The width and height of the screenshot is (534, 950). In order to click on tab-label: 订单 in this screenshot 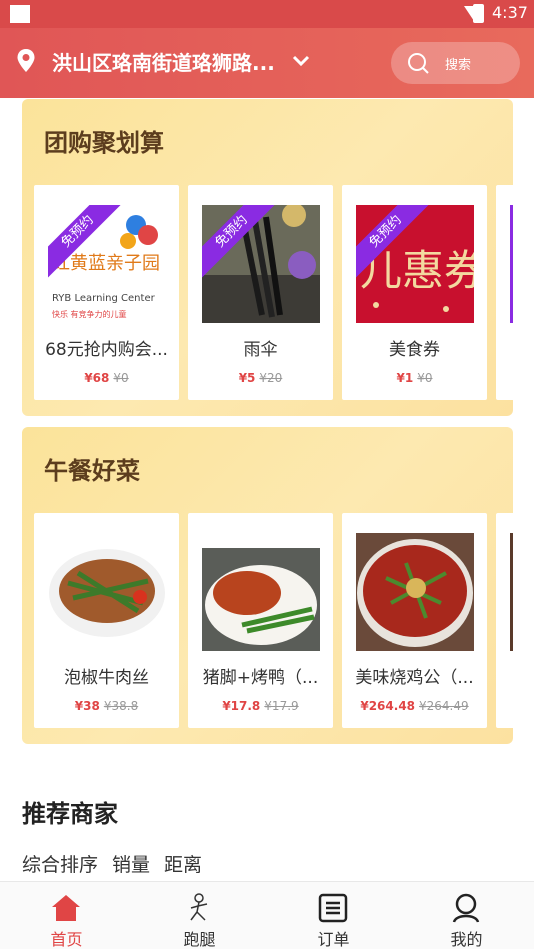, I will do `click(333, 939)`.